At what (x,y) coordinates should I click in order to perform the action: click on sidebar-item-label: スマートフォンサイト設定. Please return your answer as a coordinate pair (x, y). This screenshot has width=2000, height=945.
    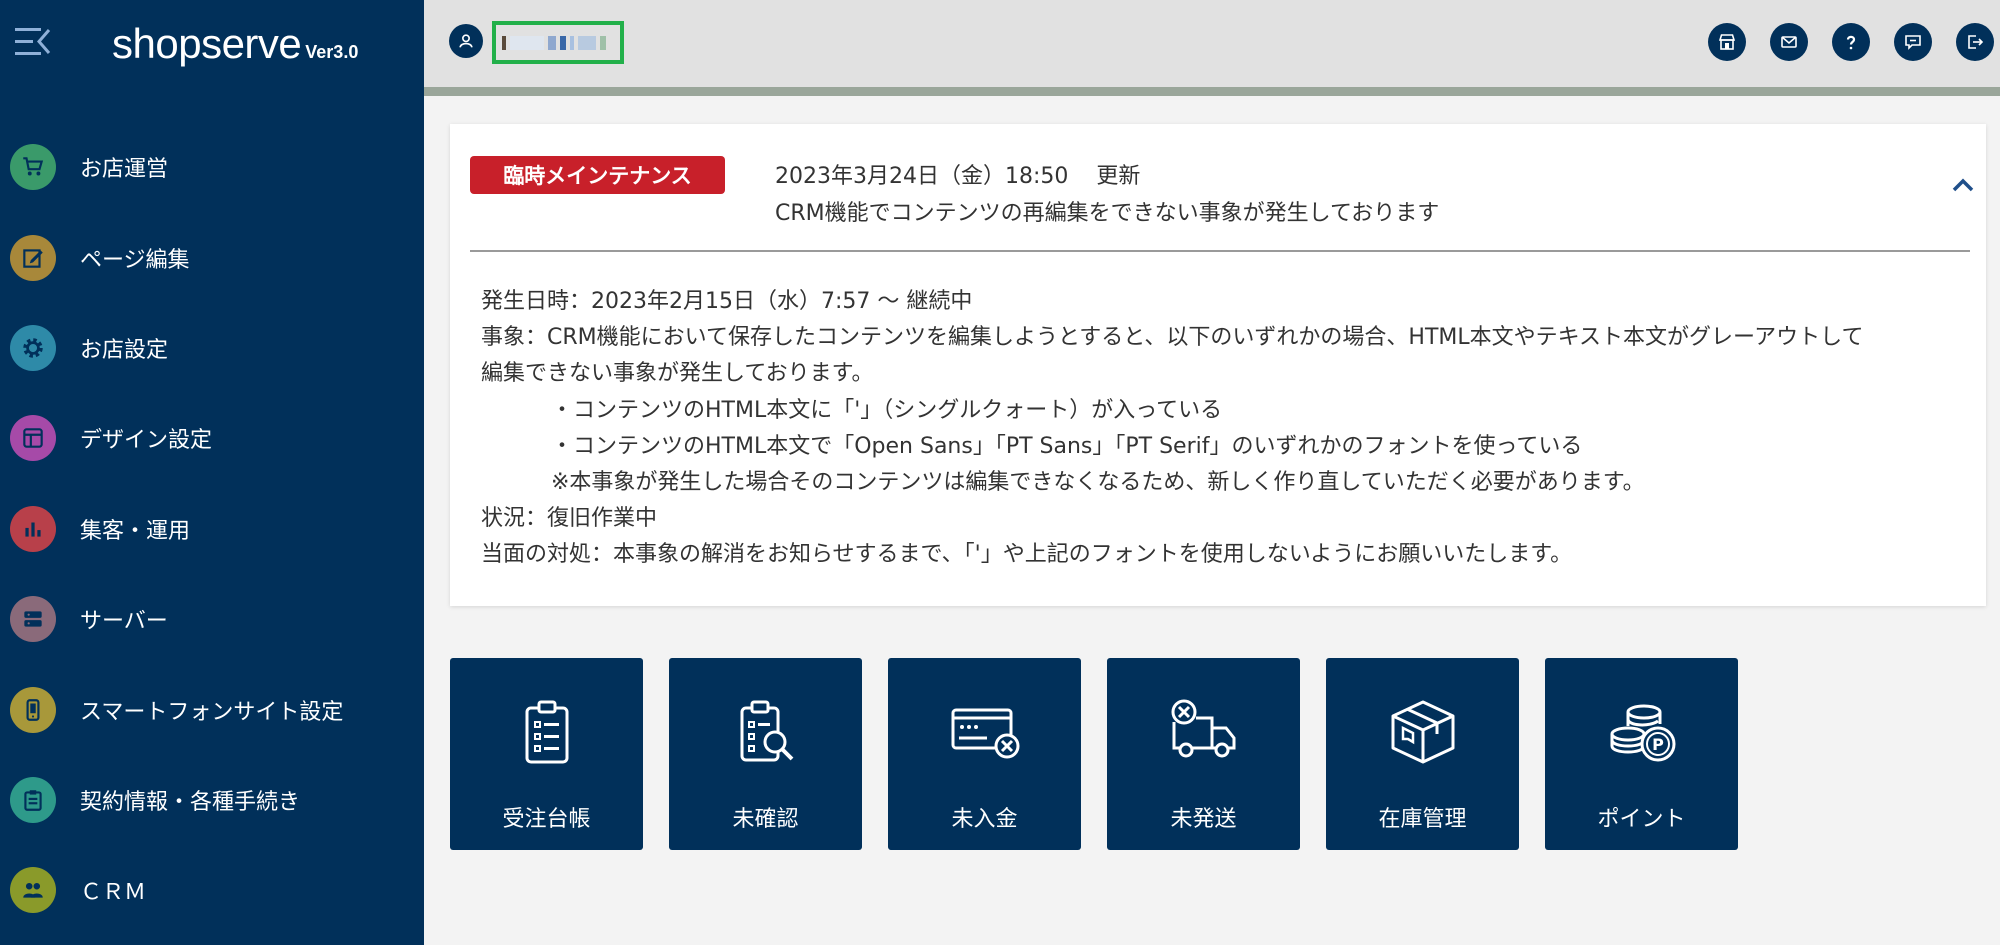
    Looking at the image, I should click on (212, 712).